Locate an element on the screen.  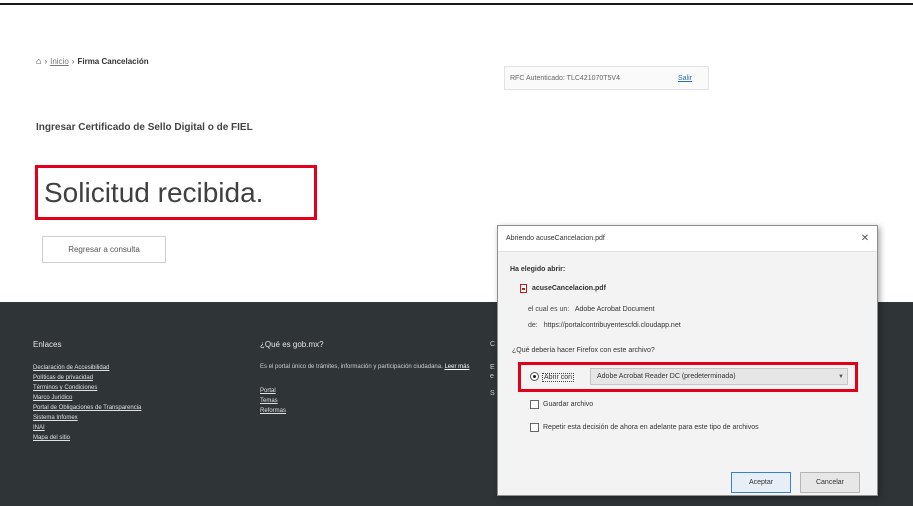
save-file-checkbox is located at coordinates (534, 404).